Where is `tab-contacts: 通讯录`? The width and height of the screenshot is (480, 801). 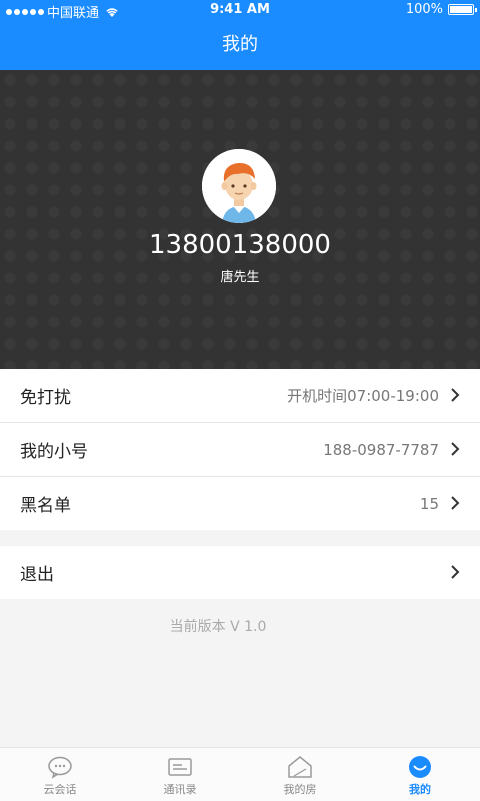
tab-contacts: 通讯录 is located at coordinates (180, 774).